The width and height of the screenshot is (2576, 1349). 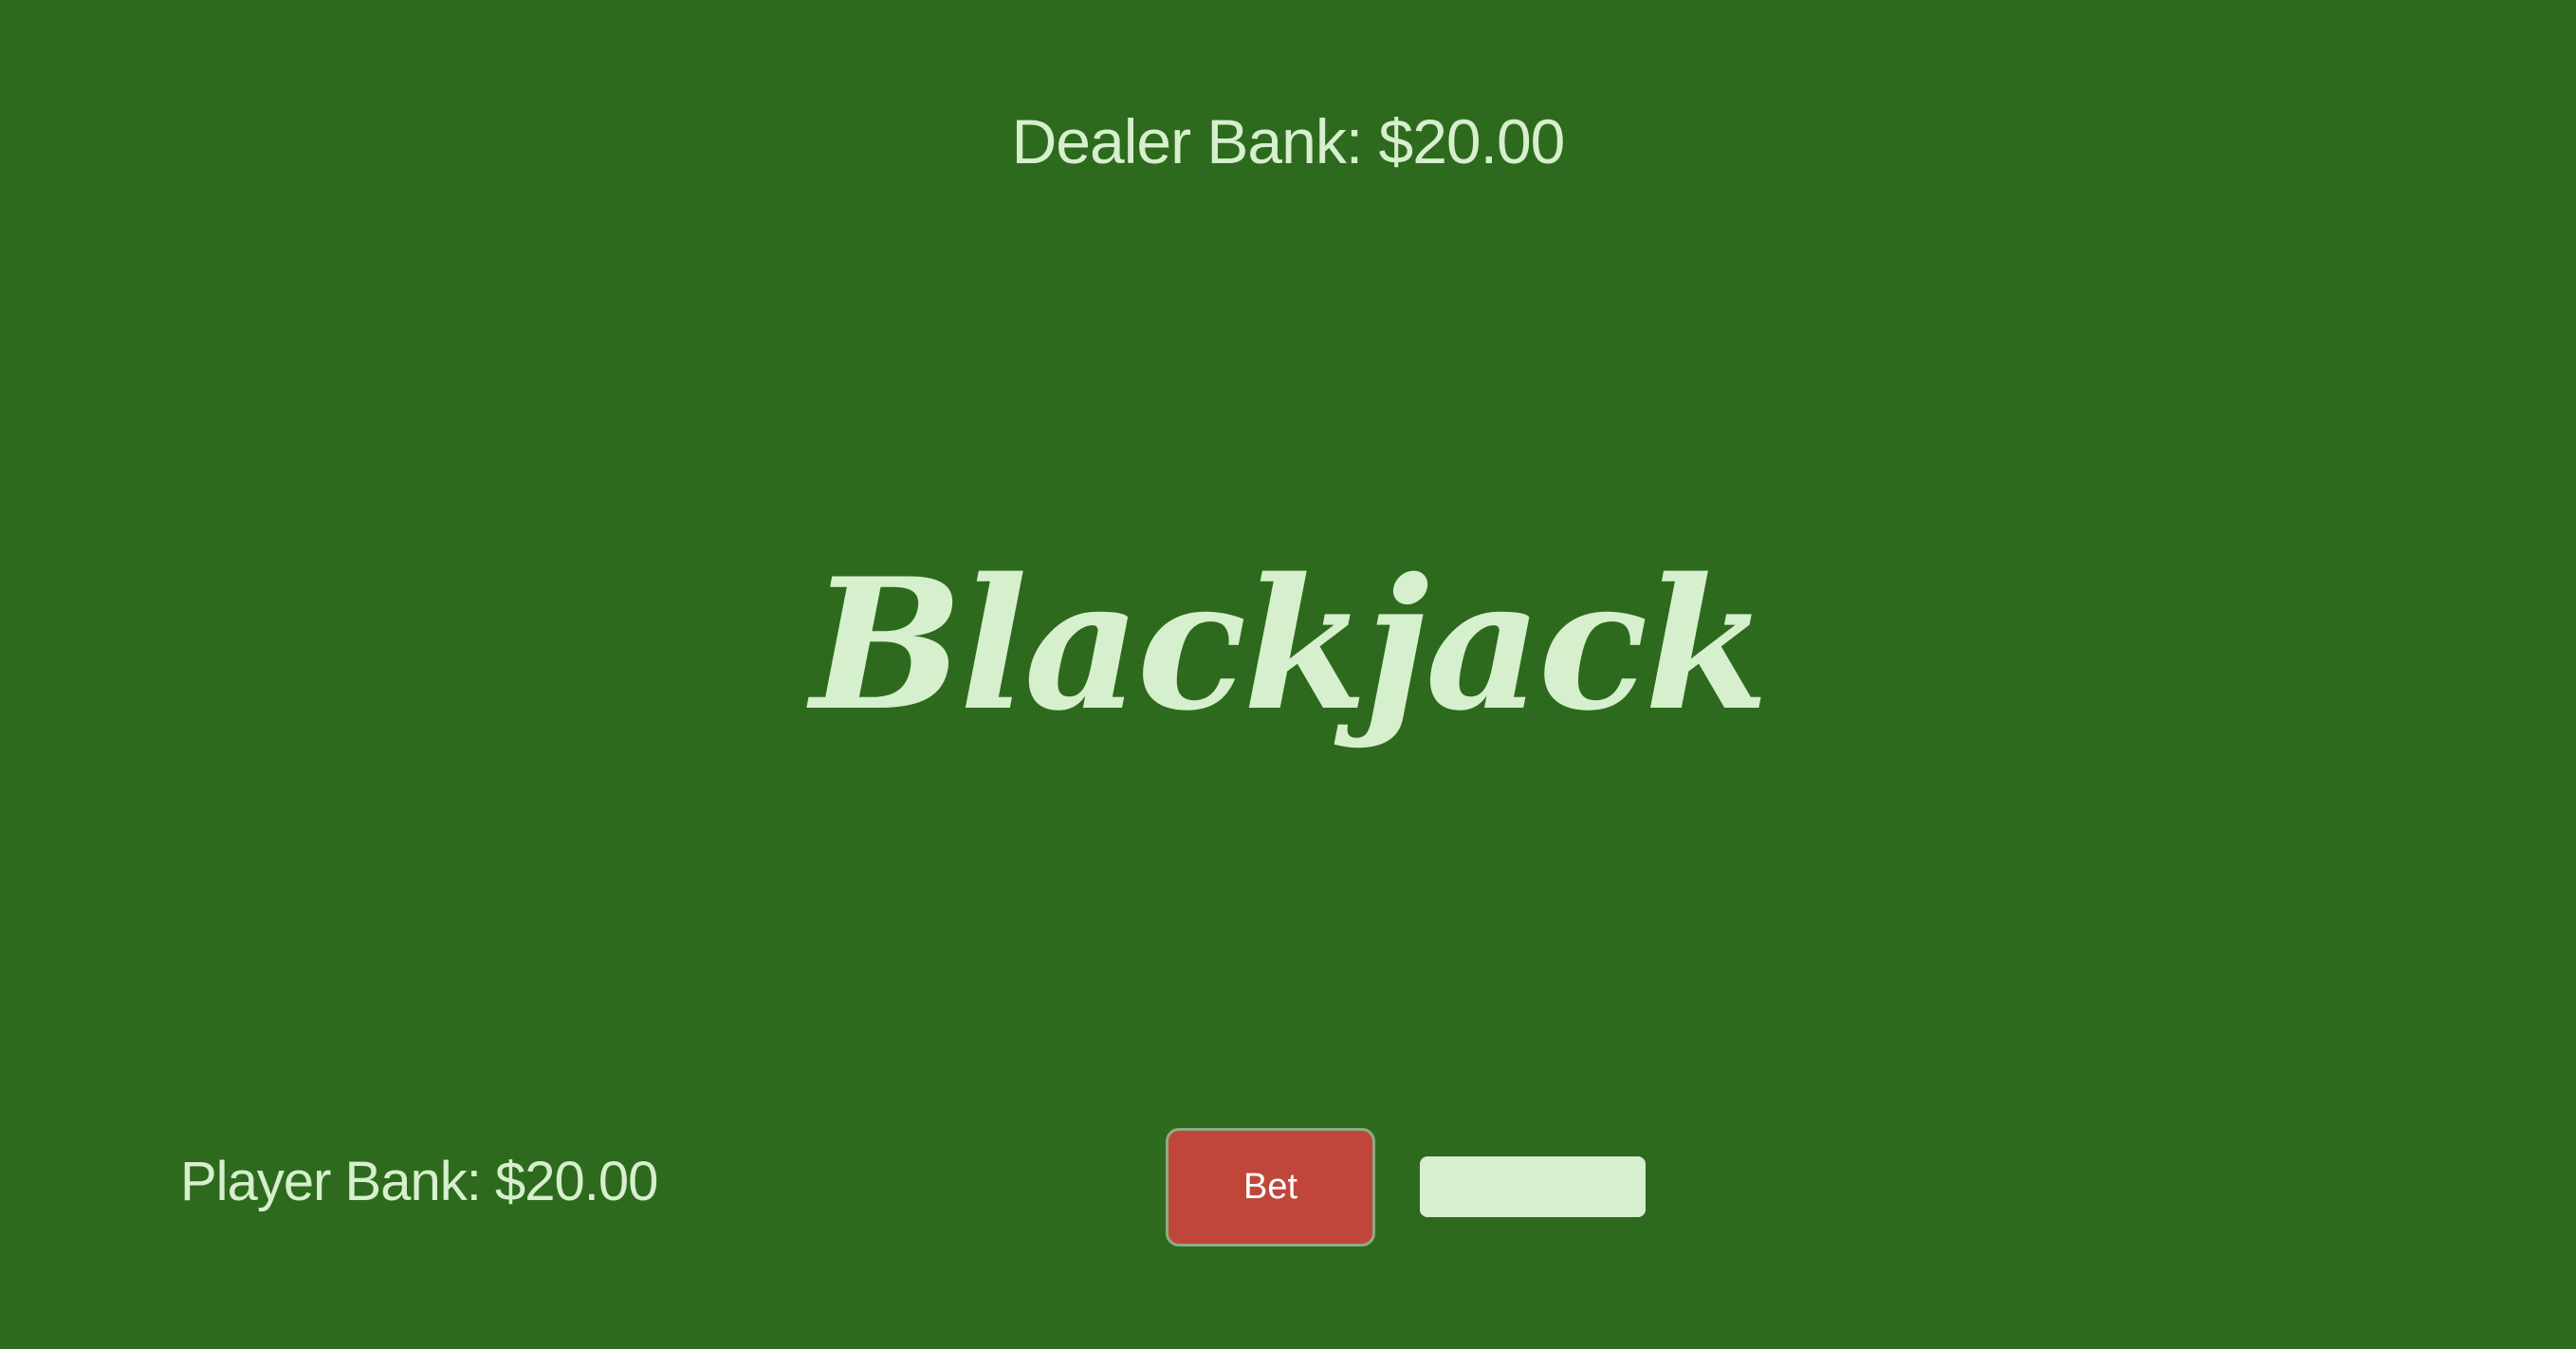 I want to click on player-bank-label: Player Bank: $20.00, so click(x=419, y=1182).